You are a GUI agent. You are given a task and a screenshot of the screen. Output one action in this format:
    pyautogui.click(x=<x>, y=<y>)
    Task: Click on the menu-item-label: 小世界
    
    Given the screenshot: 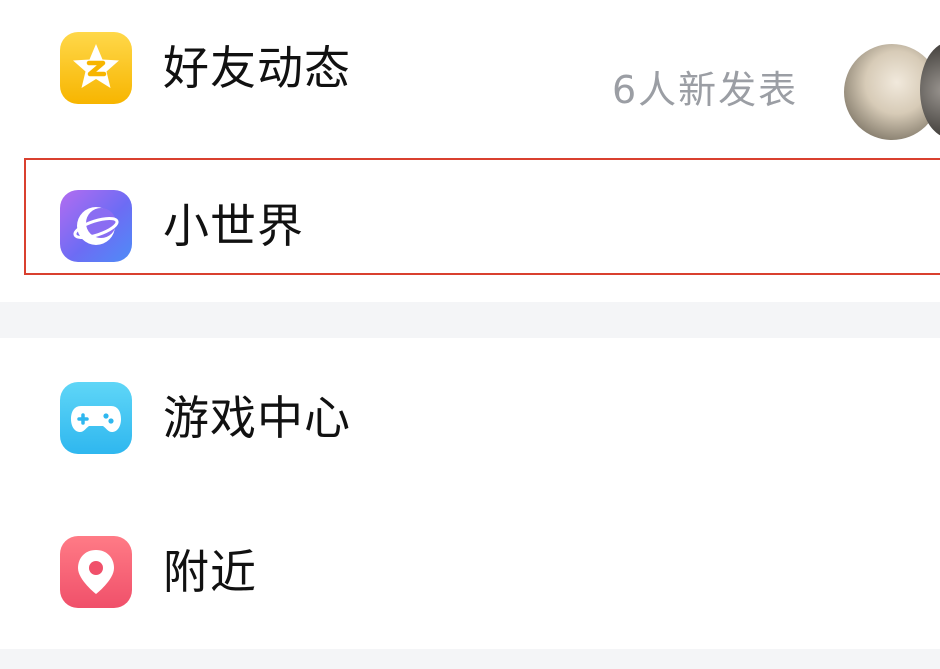 What is the action you would take?
    pyautogui.click(x=233, y=226)
    